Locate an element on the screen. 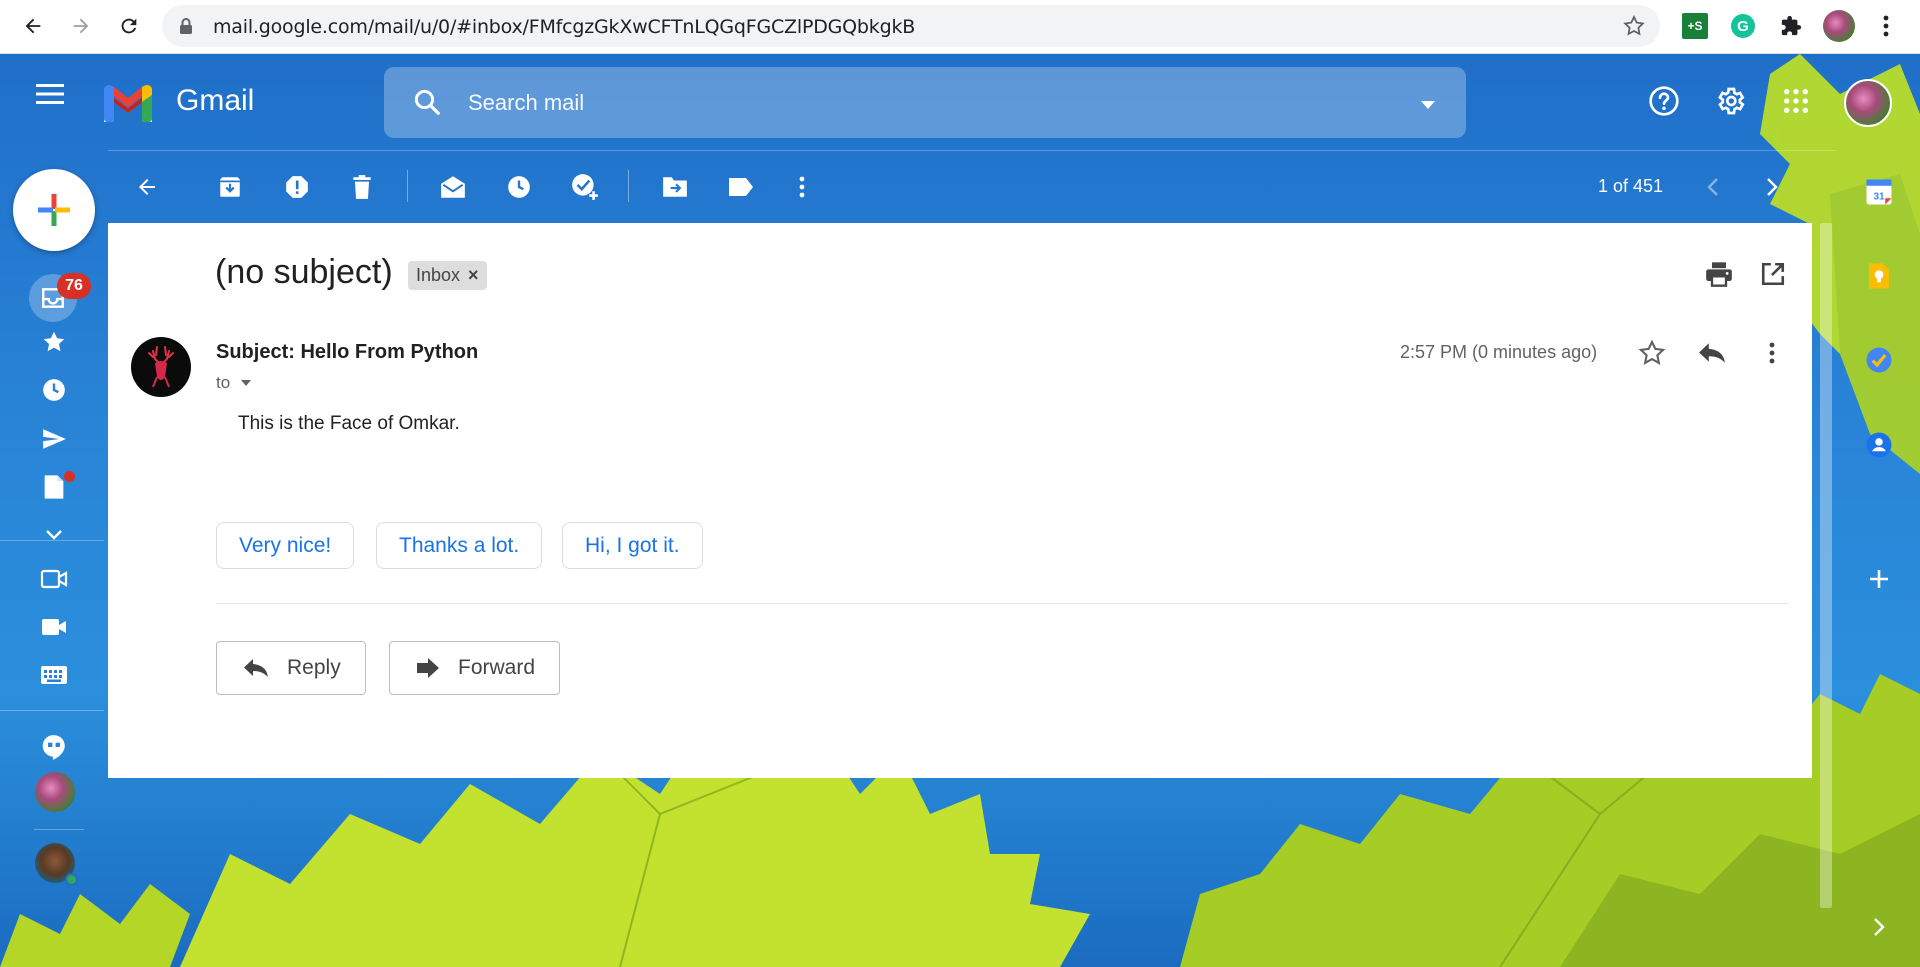 The height and width of the screenshot is (967, 1920). back-to-inbox-icon is located at coordinates (147, 187).